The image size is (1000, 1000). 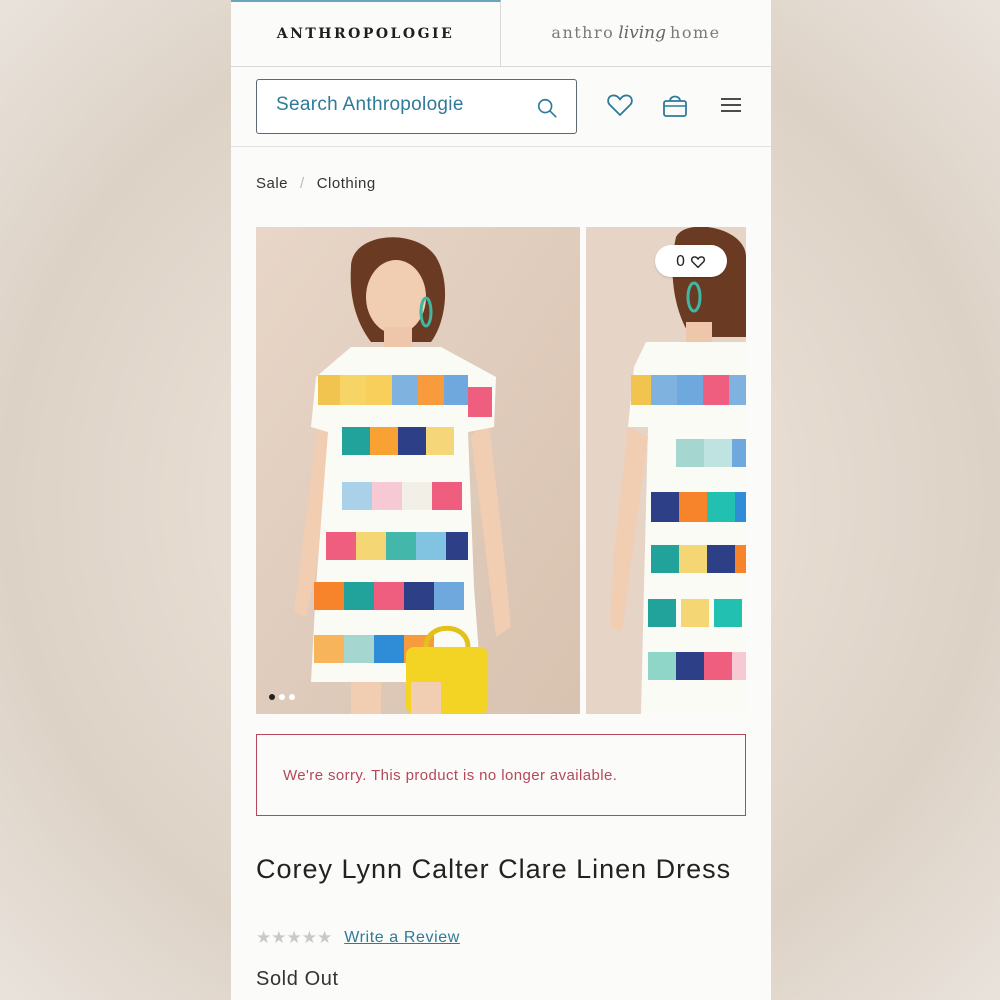 I want to click on gallery-pagination, so click(x=282, y=697).